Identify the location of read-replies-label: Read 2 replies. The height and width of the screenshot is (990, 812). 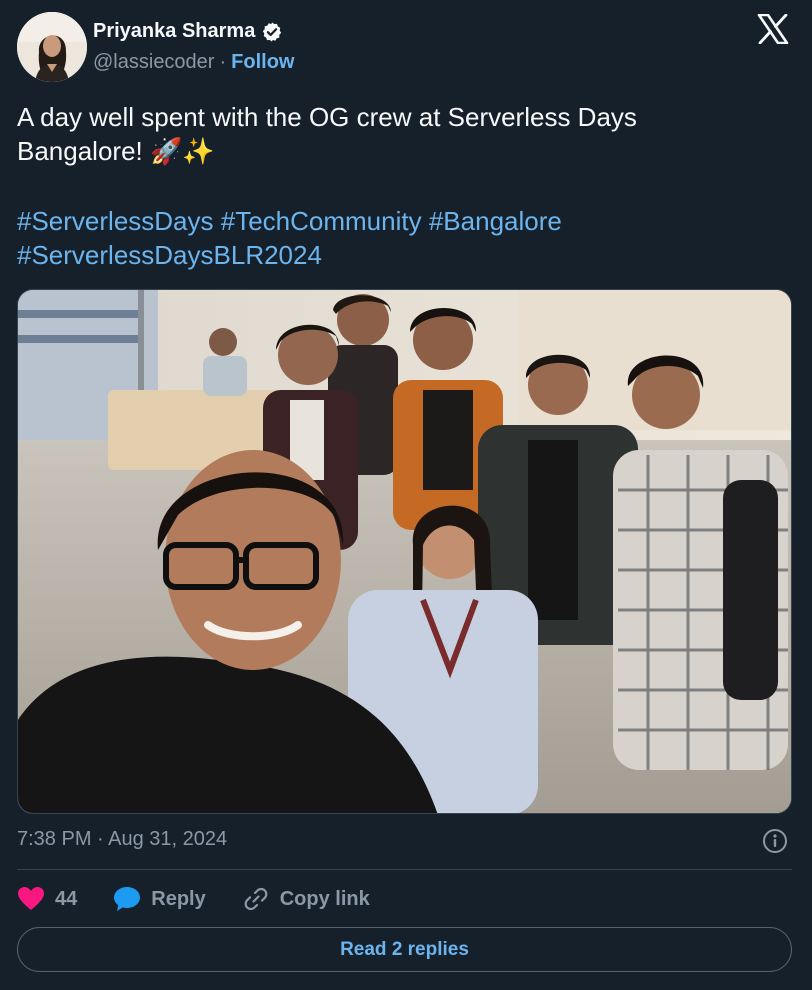
(404, 949).